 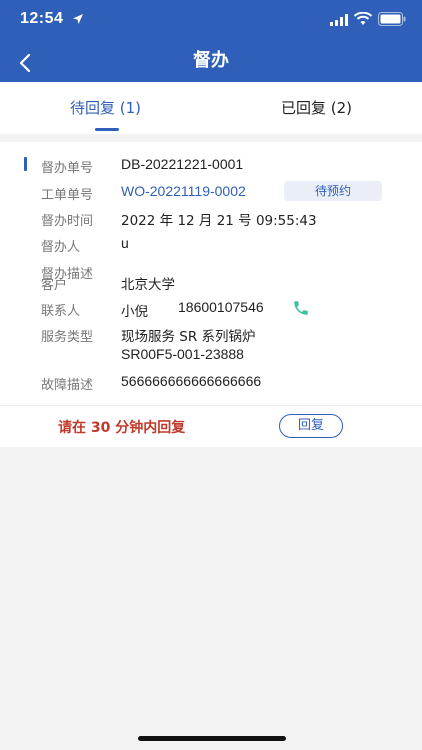 What do you see at coordinates (392, 19) in the screenshot?
I see `battery-icon` at bounding box center [392, 19].